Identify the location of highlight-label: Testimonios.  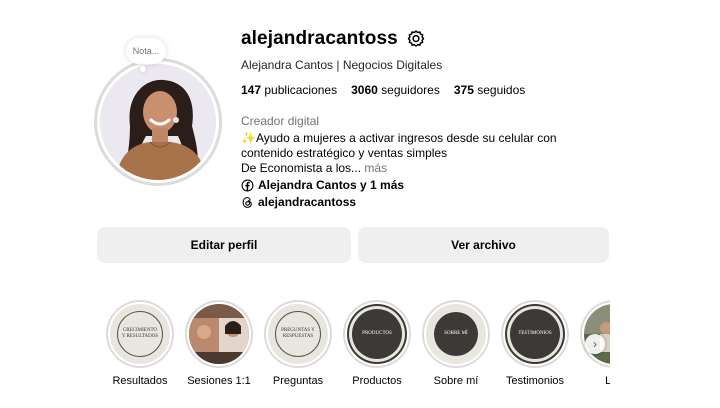
(535, 381).